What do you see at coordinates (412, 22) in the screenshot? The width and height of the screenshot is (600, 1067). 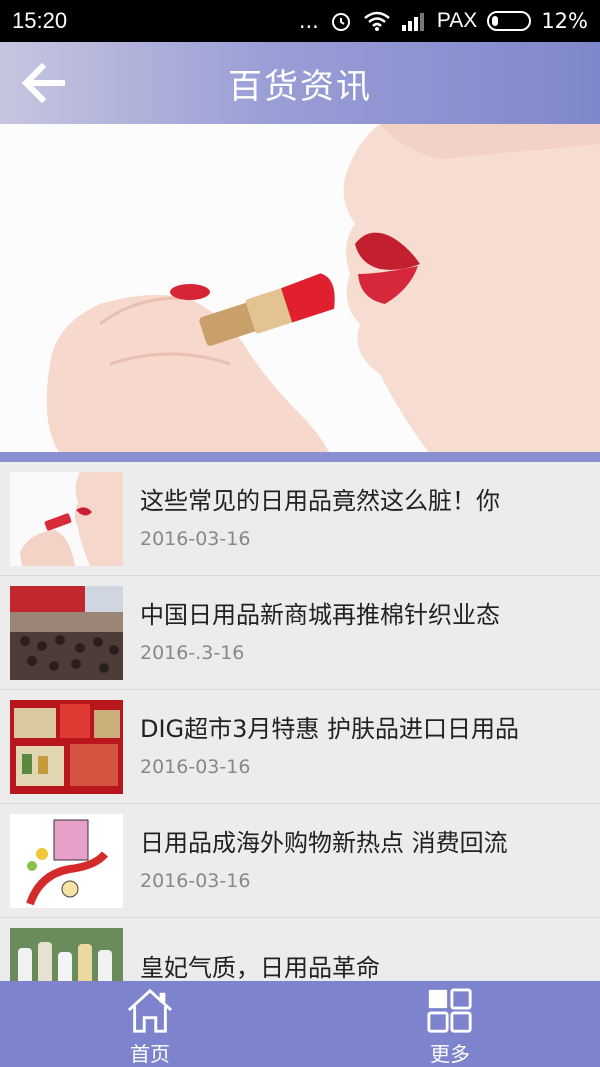 I see `signal-icon` at bounding box center [412, 22].